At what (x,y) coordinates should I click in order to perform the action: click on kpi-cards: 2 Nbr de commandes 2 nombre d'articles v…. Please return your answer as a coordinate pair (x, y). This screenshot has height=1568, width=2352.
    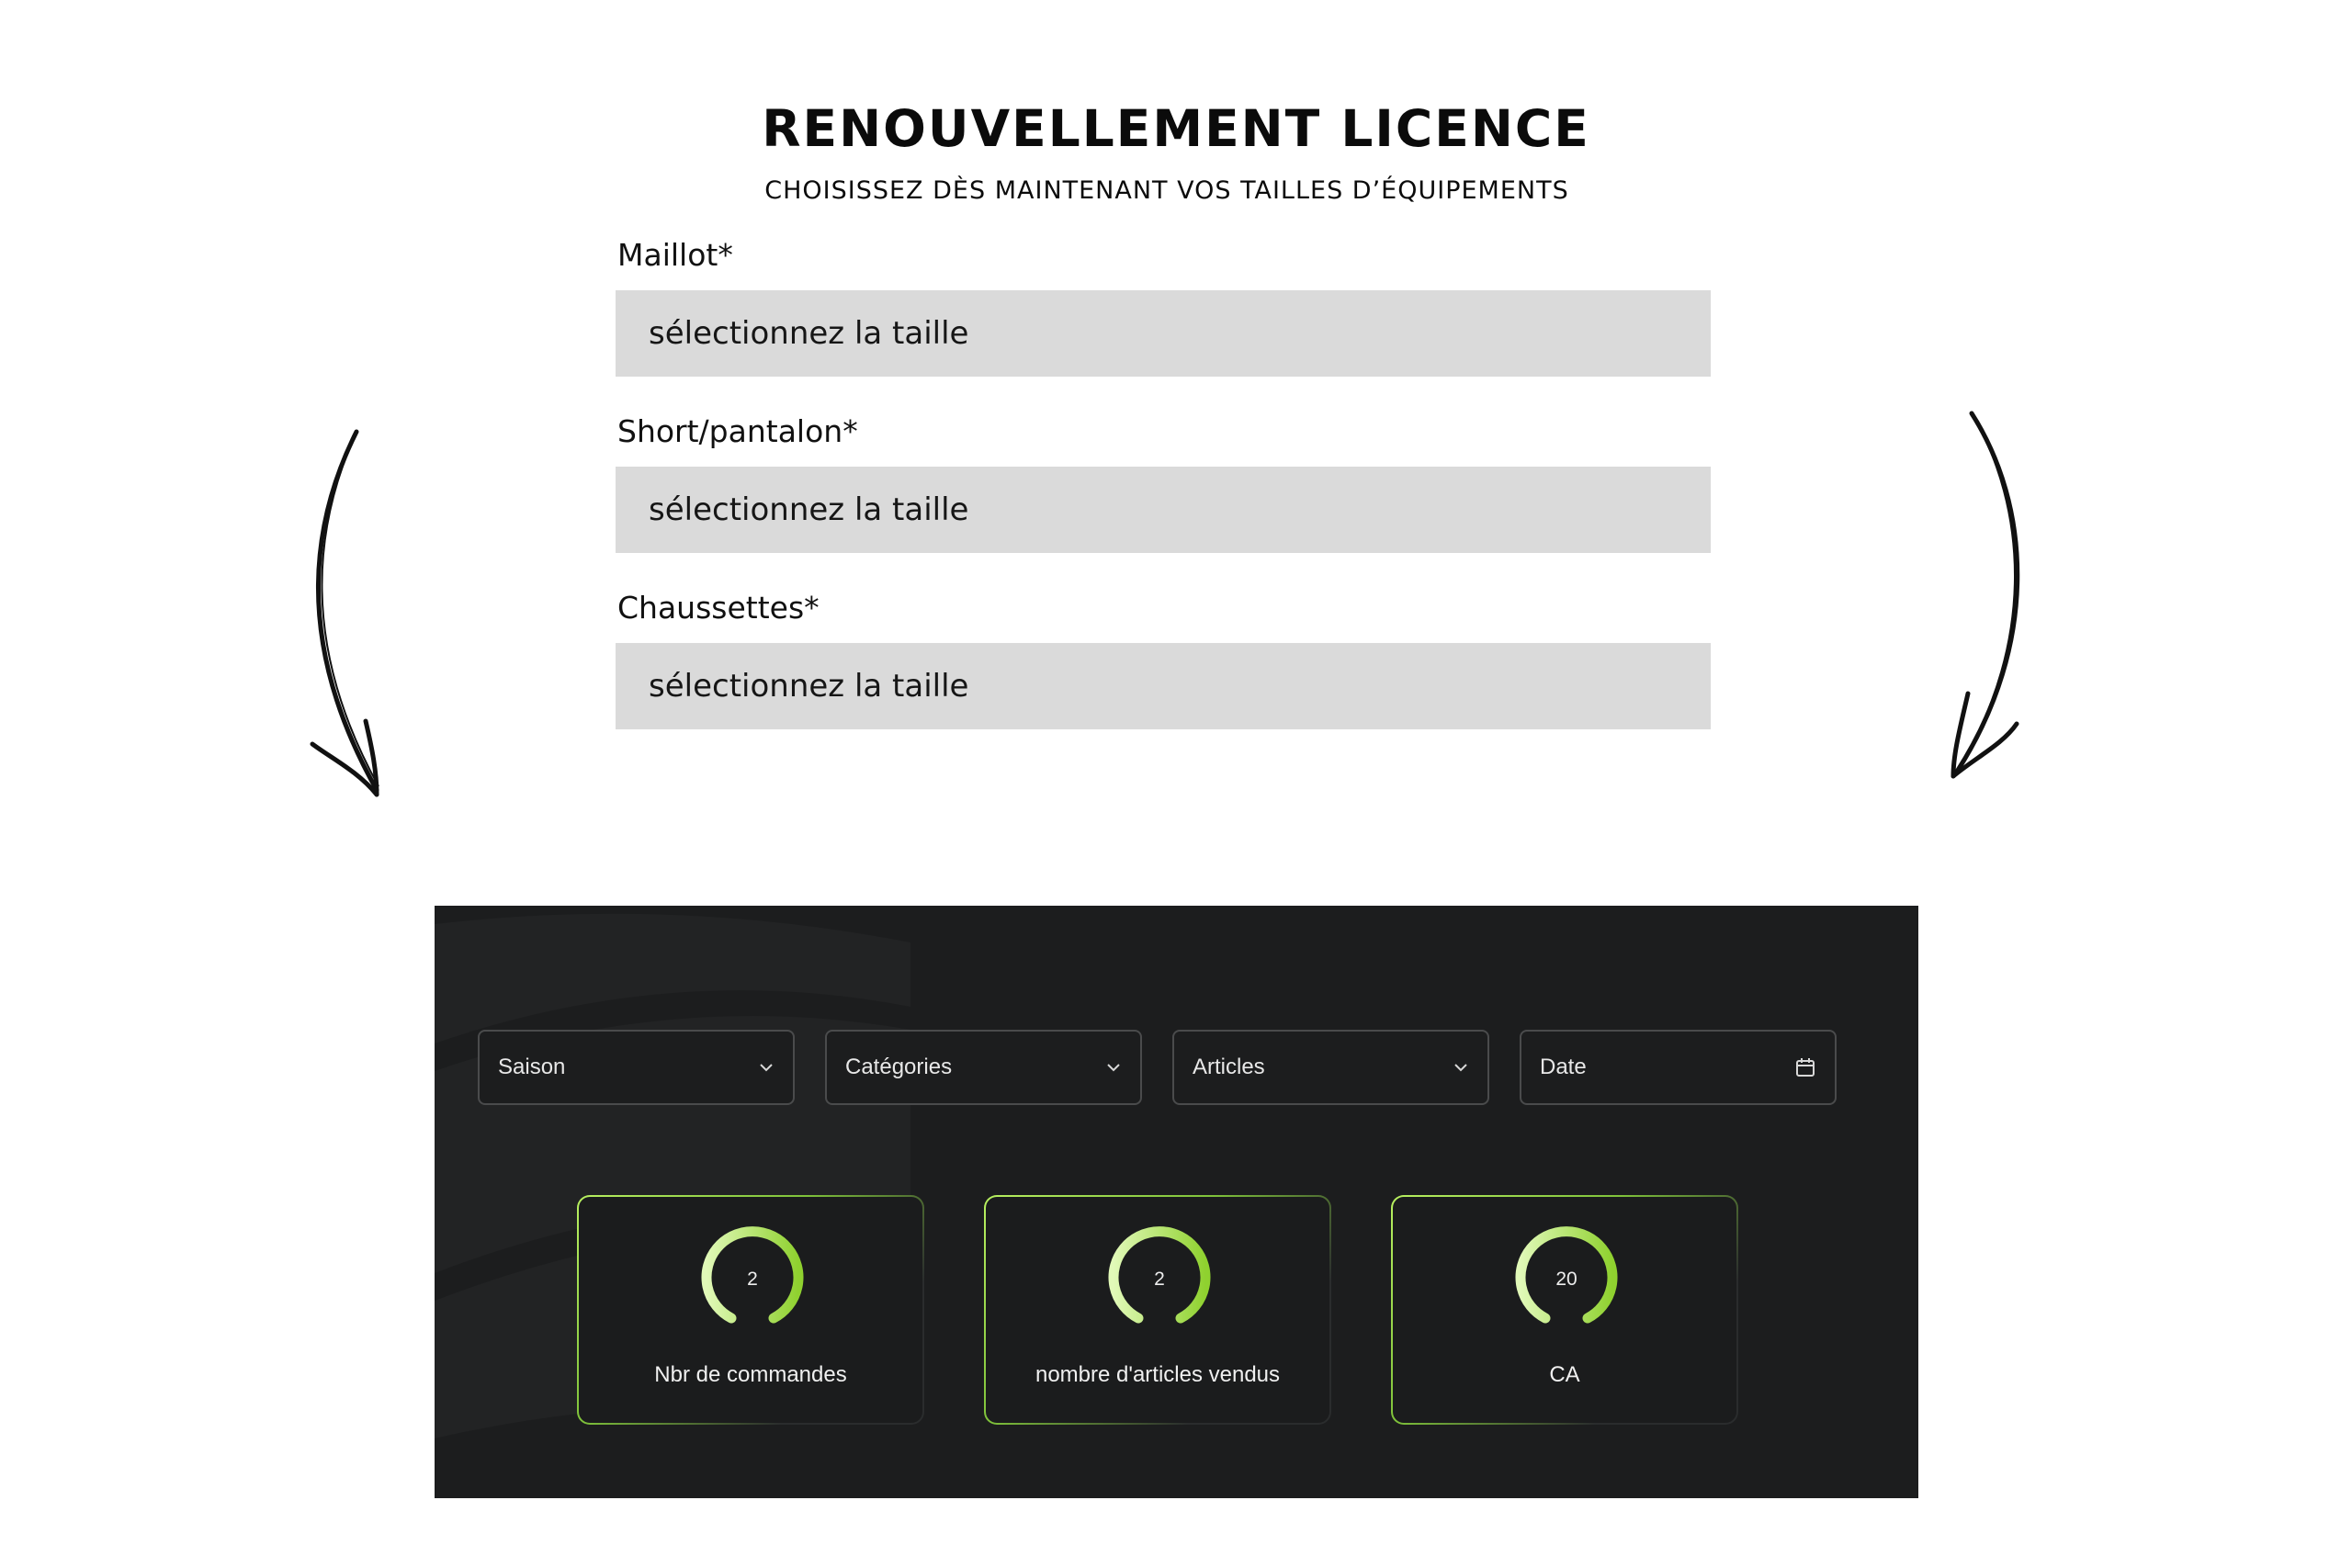
    Looking at the image, I should click on (1157, 1310).